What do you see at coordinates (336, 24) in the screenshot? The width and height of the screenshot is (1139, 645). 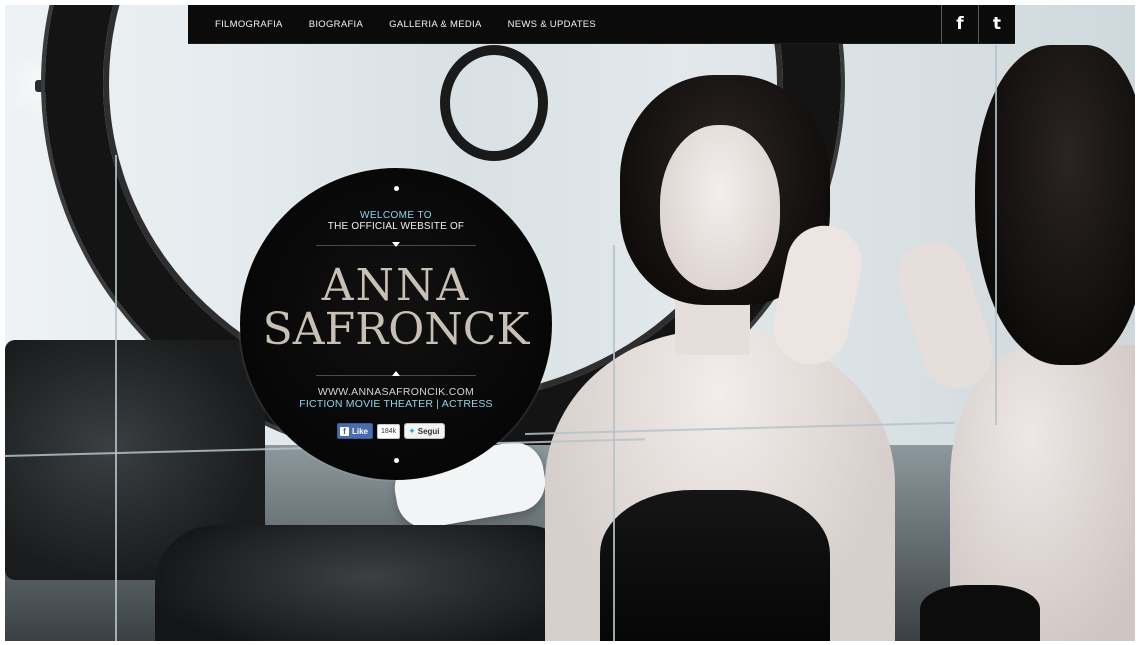 I see `nav-item-biografia: BIOGRAFIA` at bounding box center [336, 24].